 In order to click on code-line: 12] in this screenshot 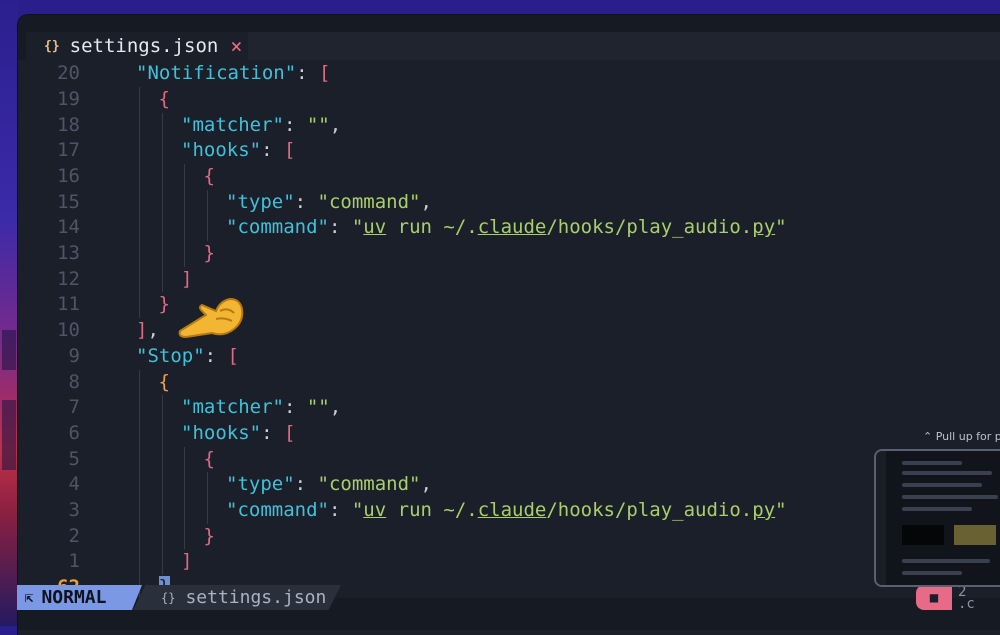, I will do `click(509, 280)`.